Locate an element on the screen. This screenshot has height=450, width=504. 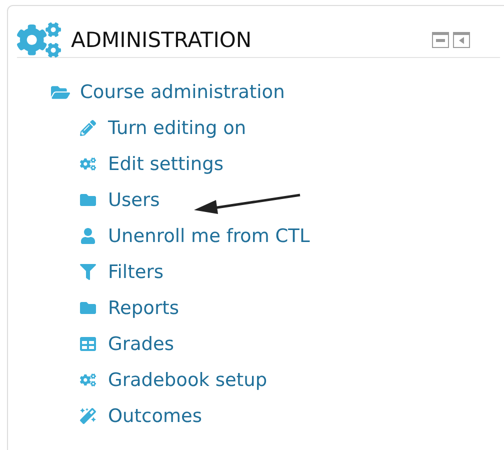
tree-item: Course administration is located at coordinates (182, 92).